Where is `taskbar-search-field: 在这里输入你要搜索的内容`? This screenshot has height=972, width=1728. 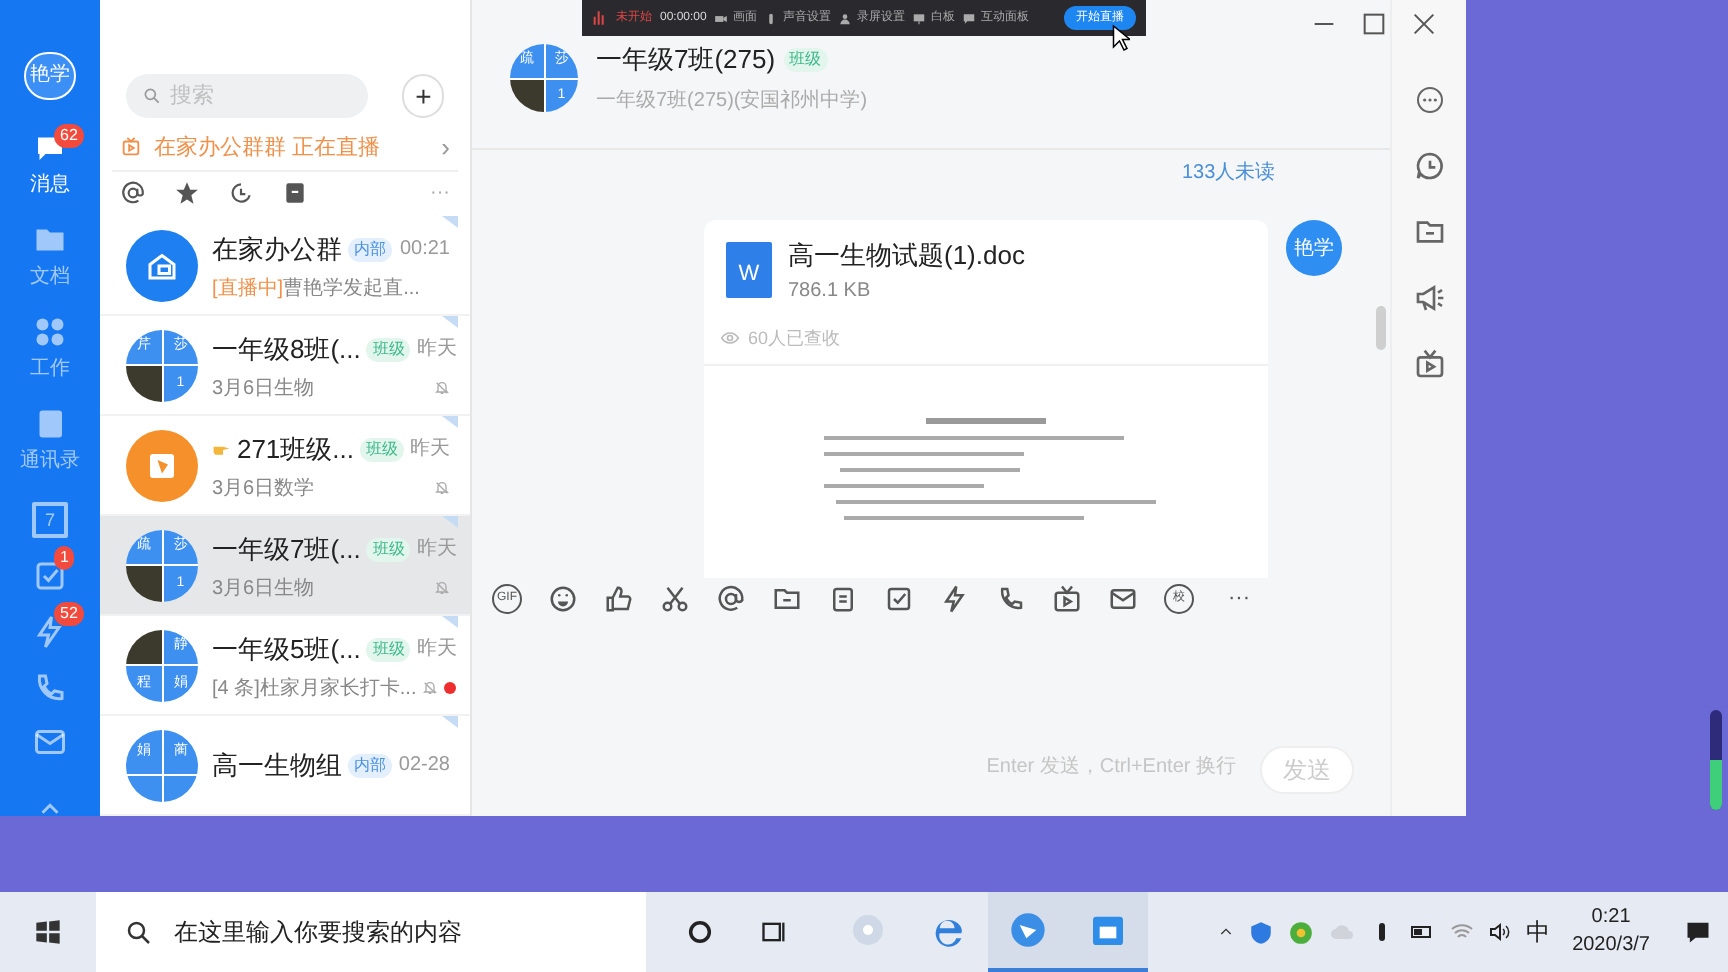
taskbar-search-field: 在这里输入你要搜索的内容 is located at coordinates (371, 932).